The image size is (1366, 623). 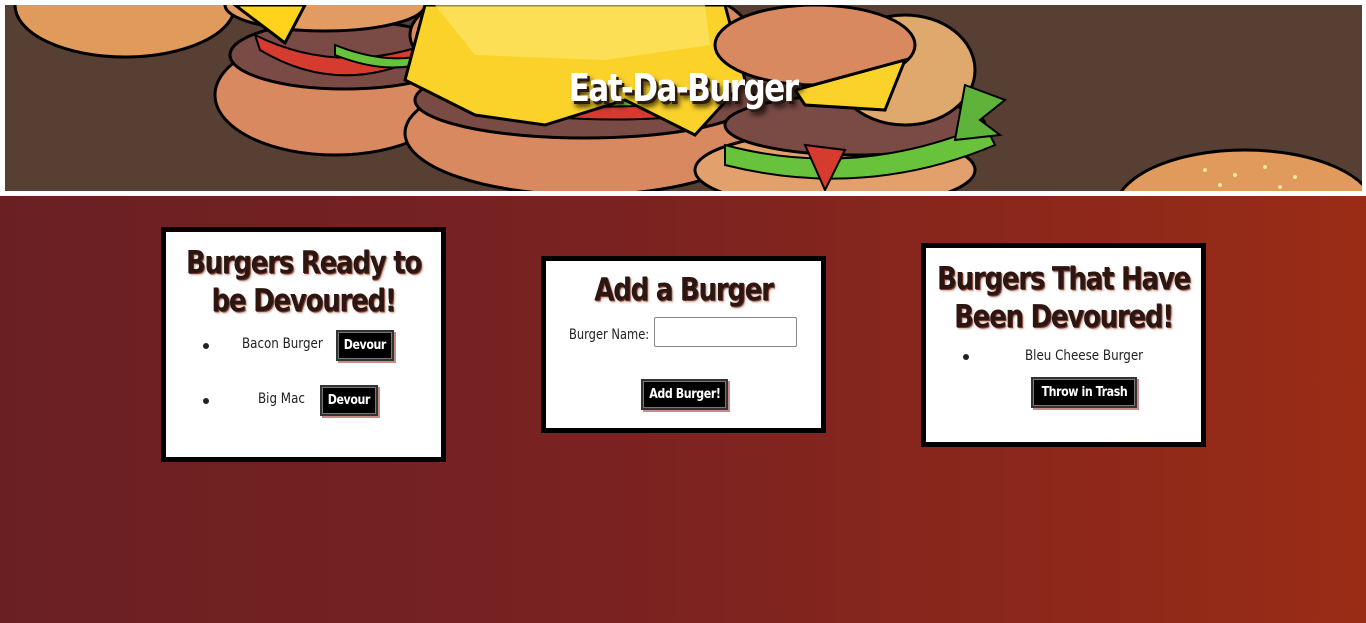 What do you see at coordinates (684, 290) in the screenshot?
I see `add-panel-title: Add a Burger` at bounding box center [684, 290].